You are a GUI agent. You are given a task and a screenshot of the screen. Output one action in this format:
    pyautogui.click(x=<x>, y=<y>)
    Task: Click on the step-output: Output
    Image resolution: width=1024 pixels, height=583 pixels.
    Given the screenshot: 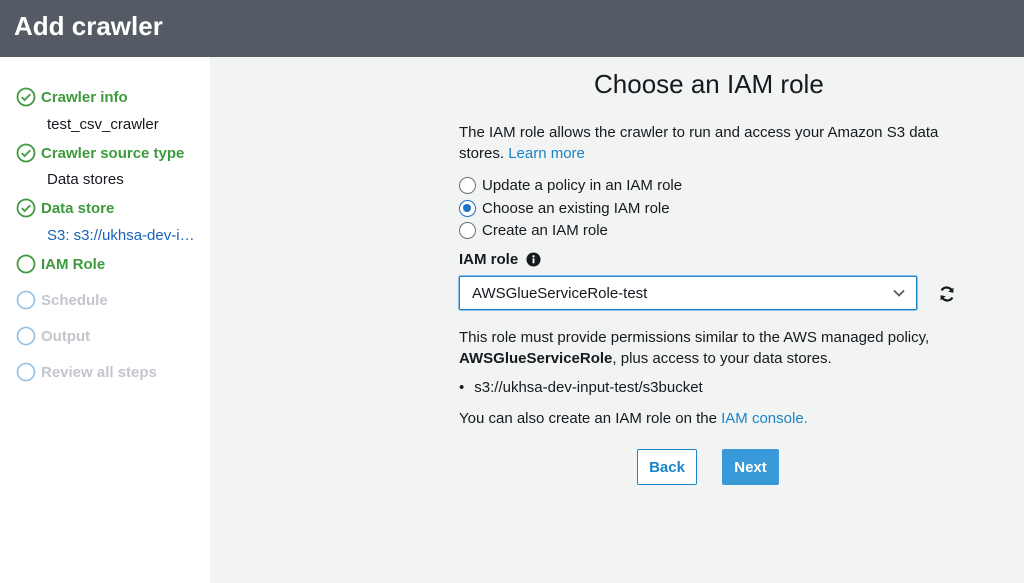 What is the action you would take?
    pyautogui.click(x=53, y=336)
    